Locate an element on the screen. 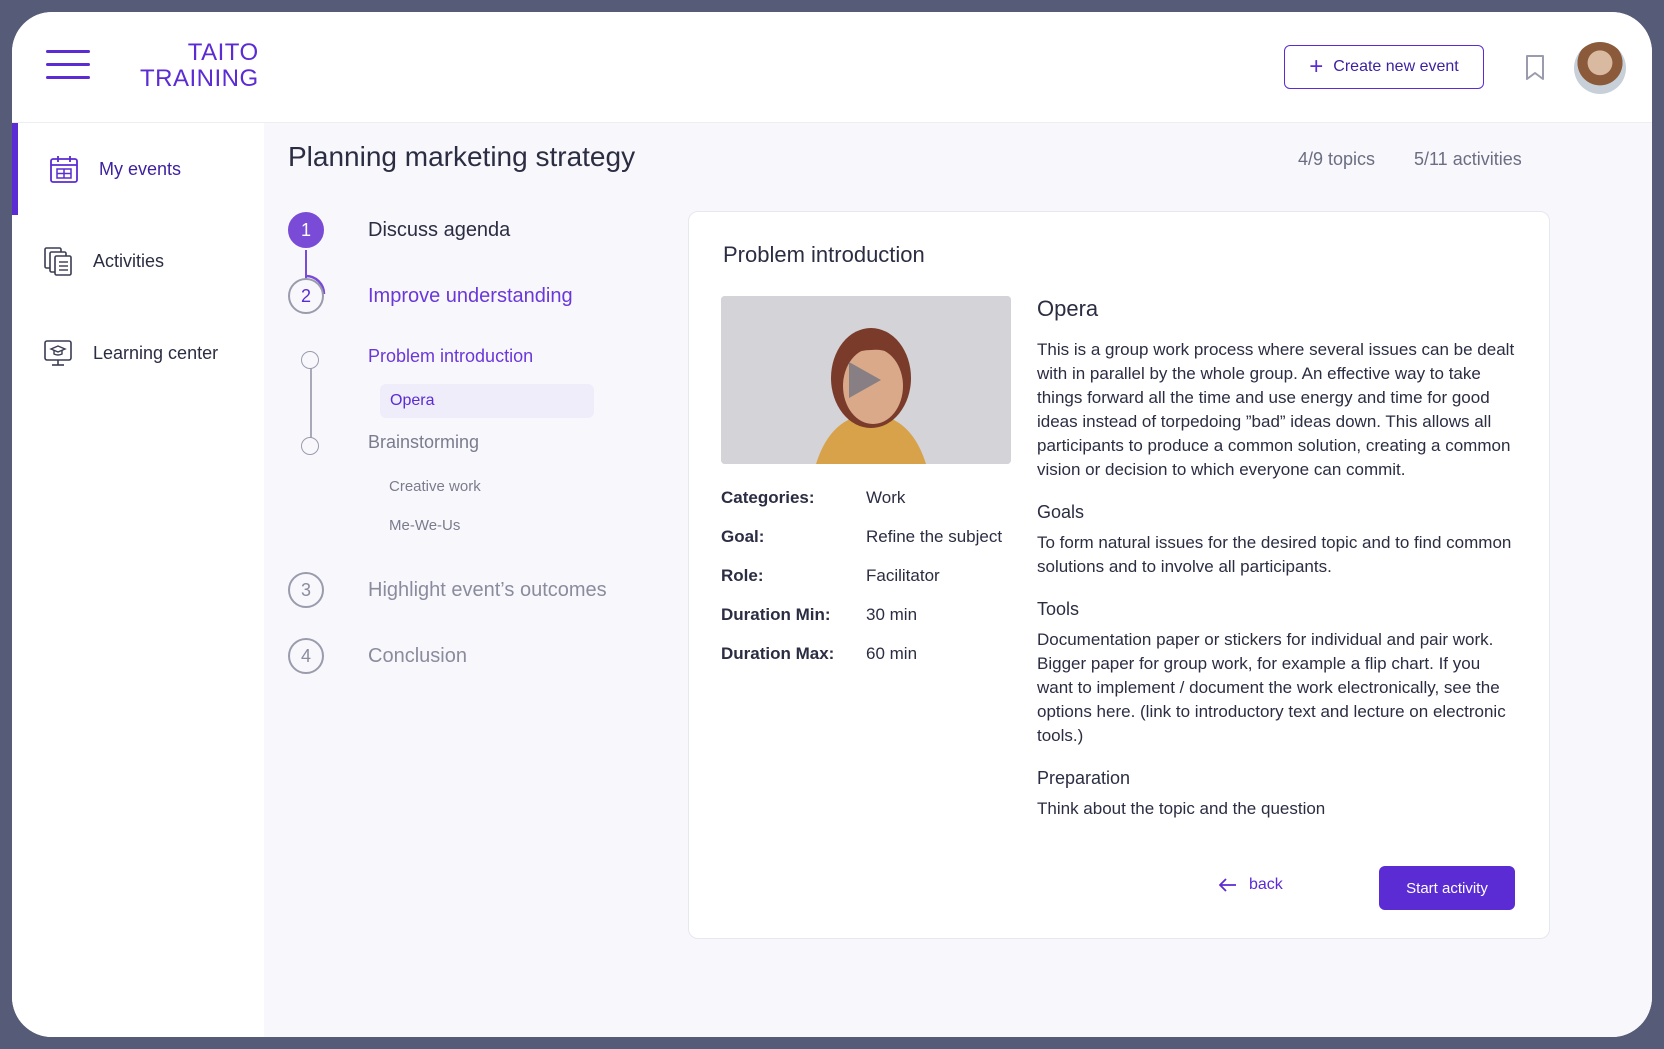 The image size is (1664, 1049). step-4: 4 Conclusion is located at coordinates (377, 656).